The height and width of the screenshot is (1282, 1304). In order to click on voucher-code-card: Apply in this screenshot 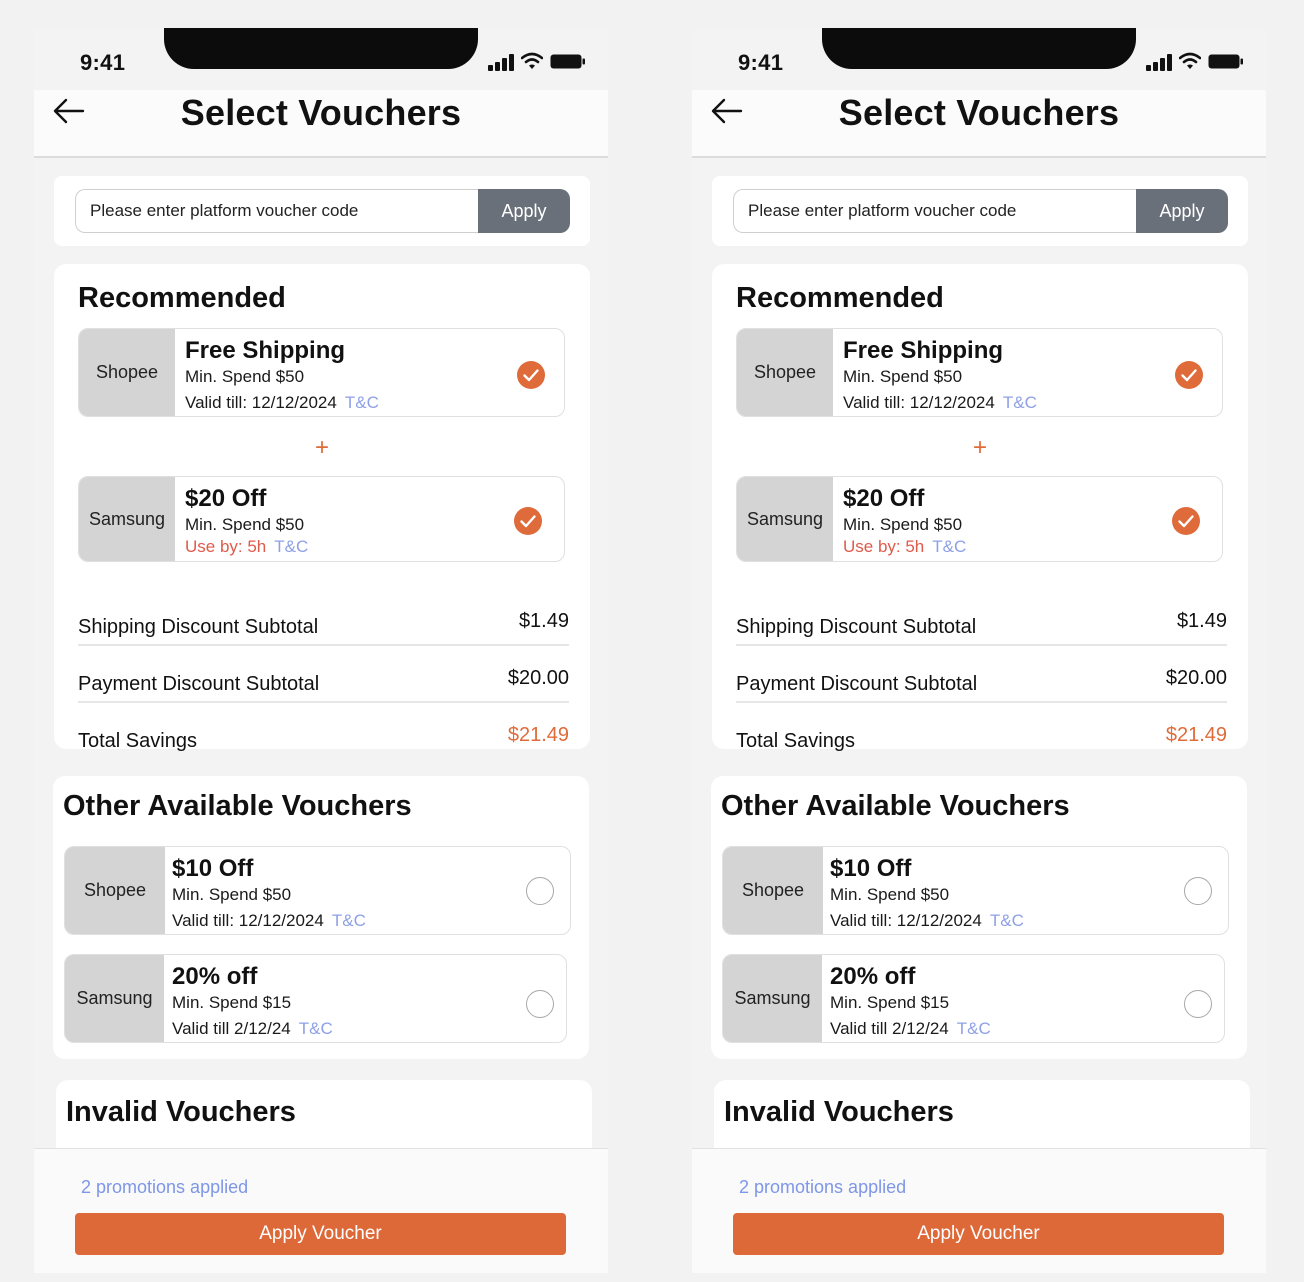, I will do `click(980, 211)`.